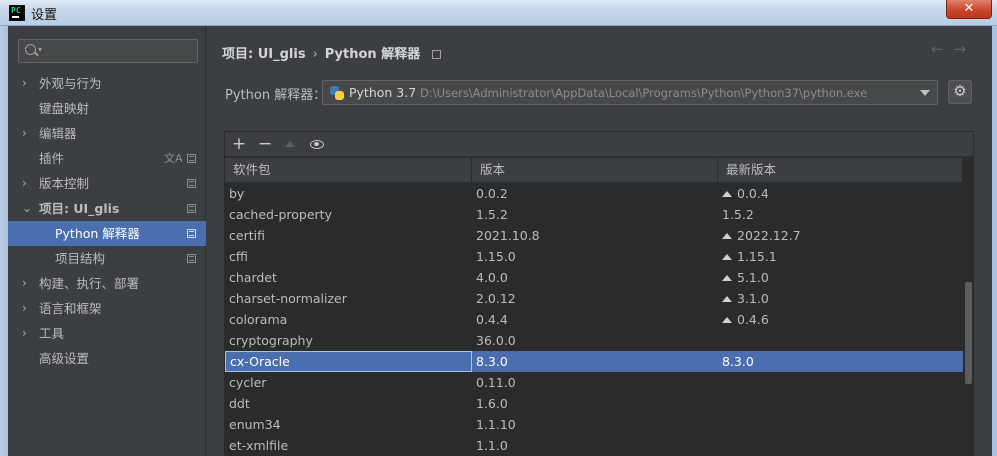  Describe the element at coordinates (239, 144) in the screenshot. I see `add-package-button: +` at that location.